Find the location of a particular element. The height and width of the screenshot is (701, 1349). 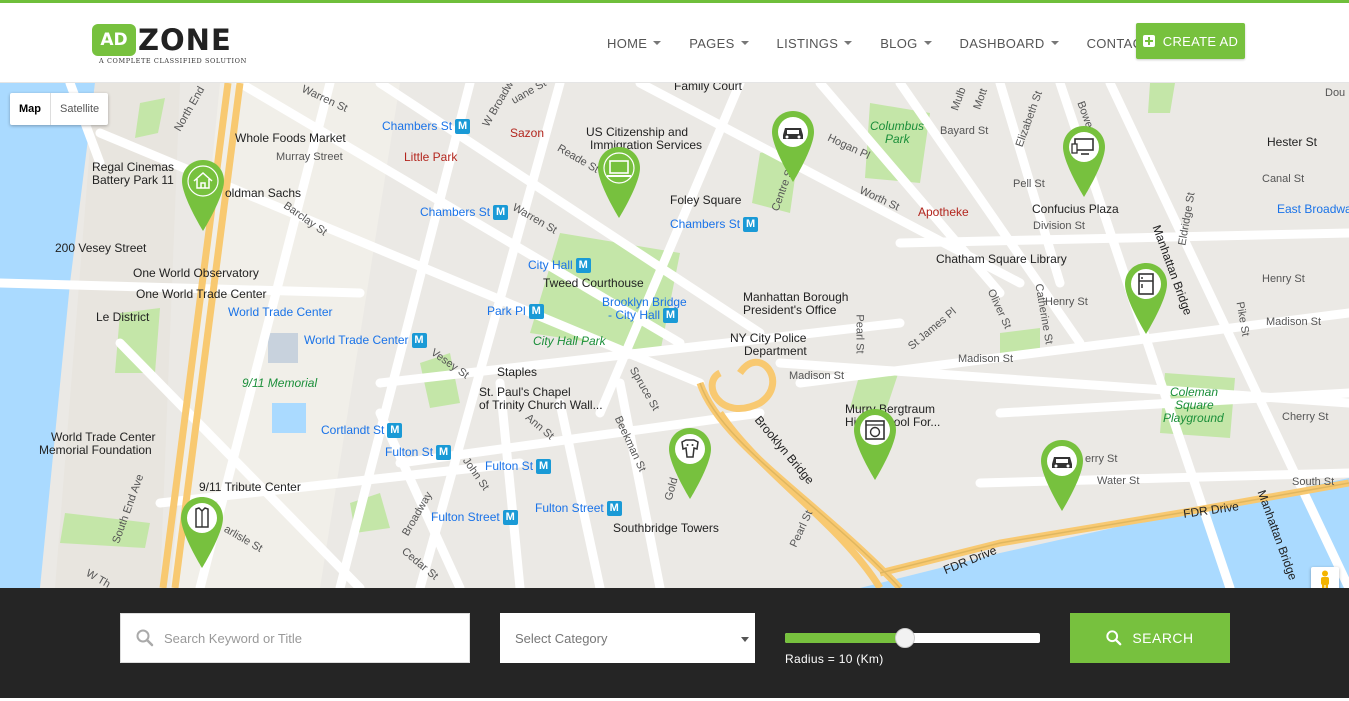

computer-pin is located at coordinates (1084, 162).